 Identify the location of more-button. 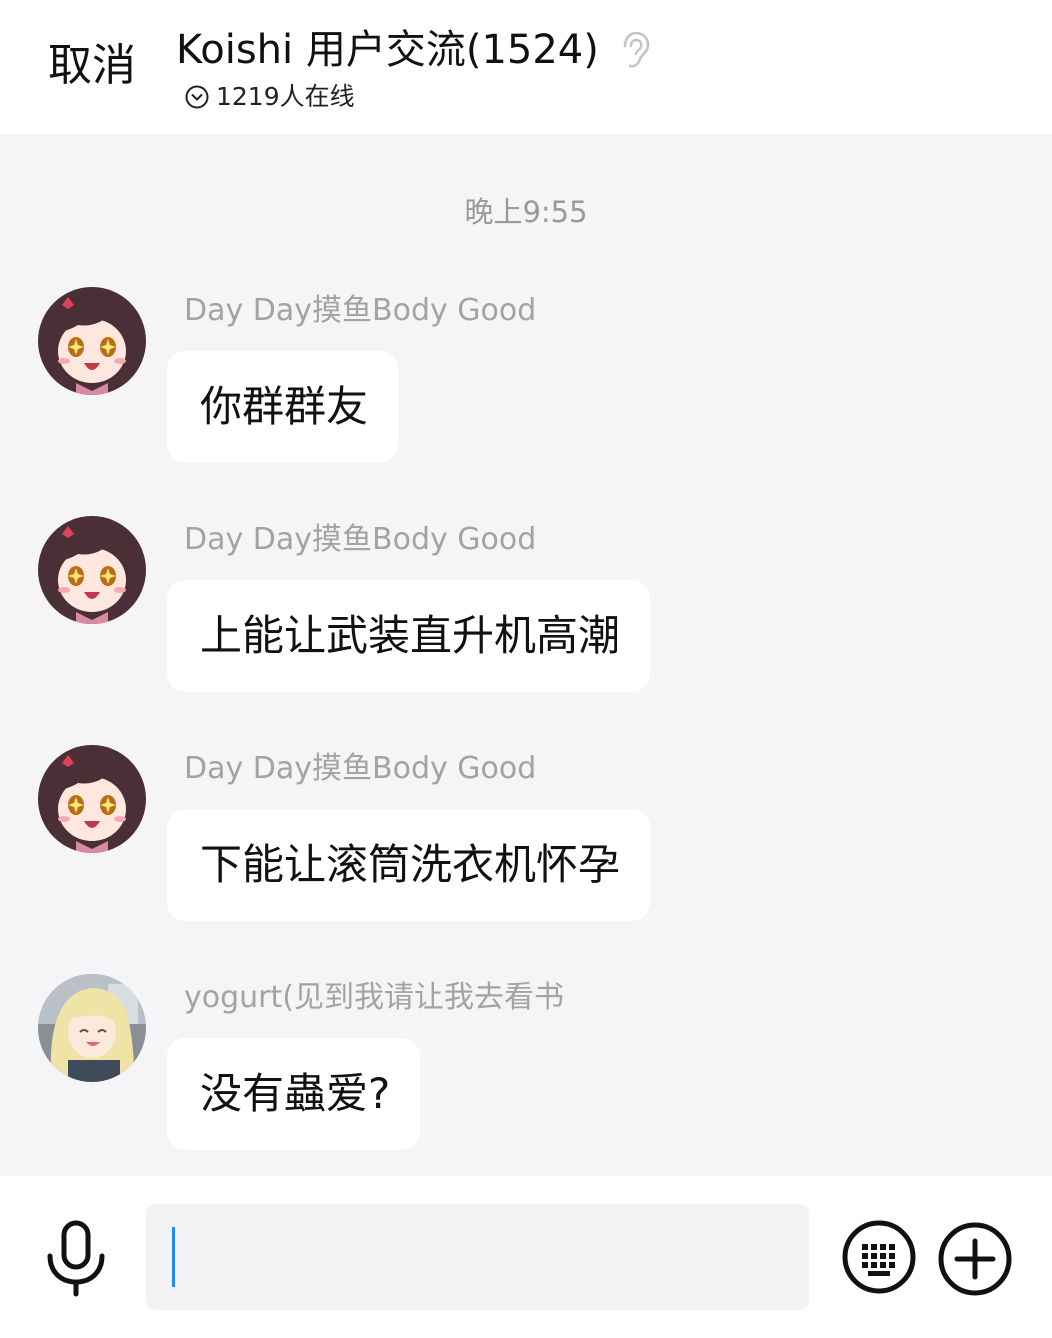
(975, 1259).